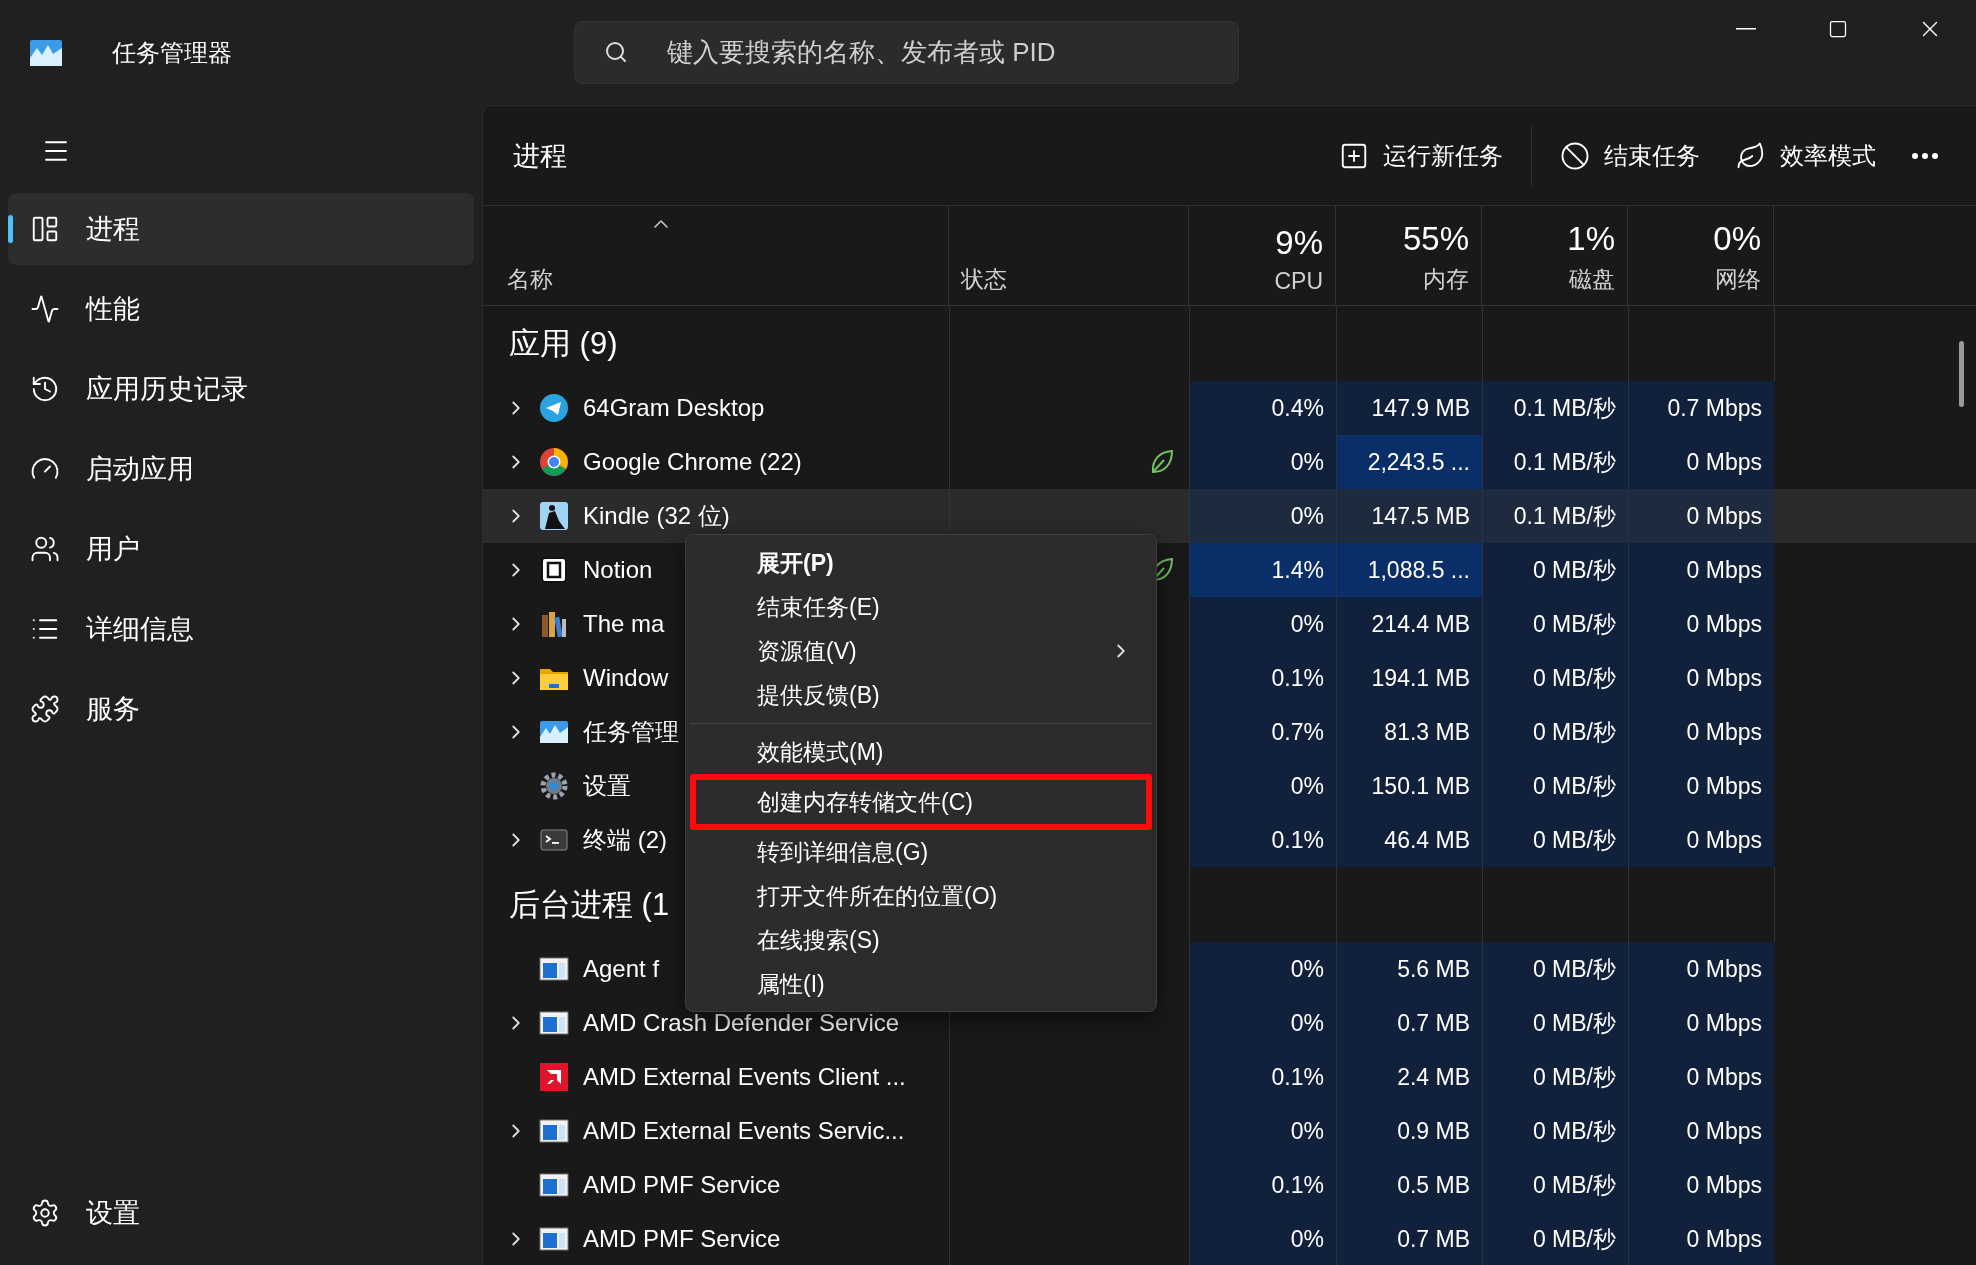 The width and height of the screenshot is (1976, 1265). What do you see at coordinates (45, 549) in the screenshot?
I see `users-icon` at bounding box center [45, 549].